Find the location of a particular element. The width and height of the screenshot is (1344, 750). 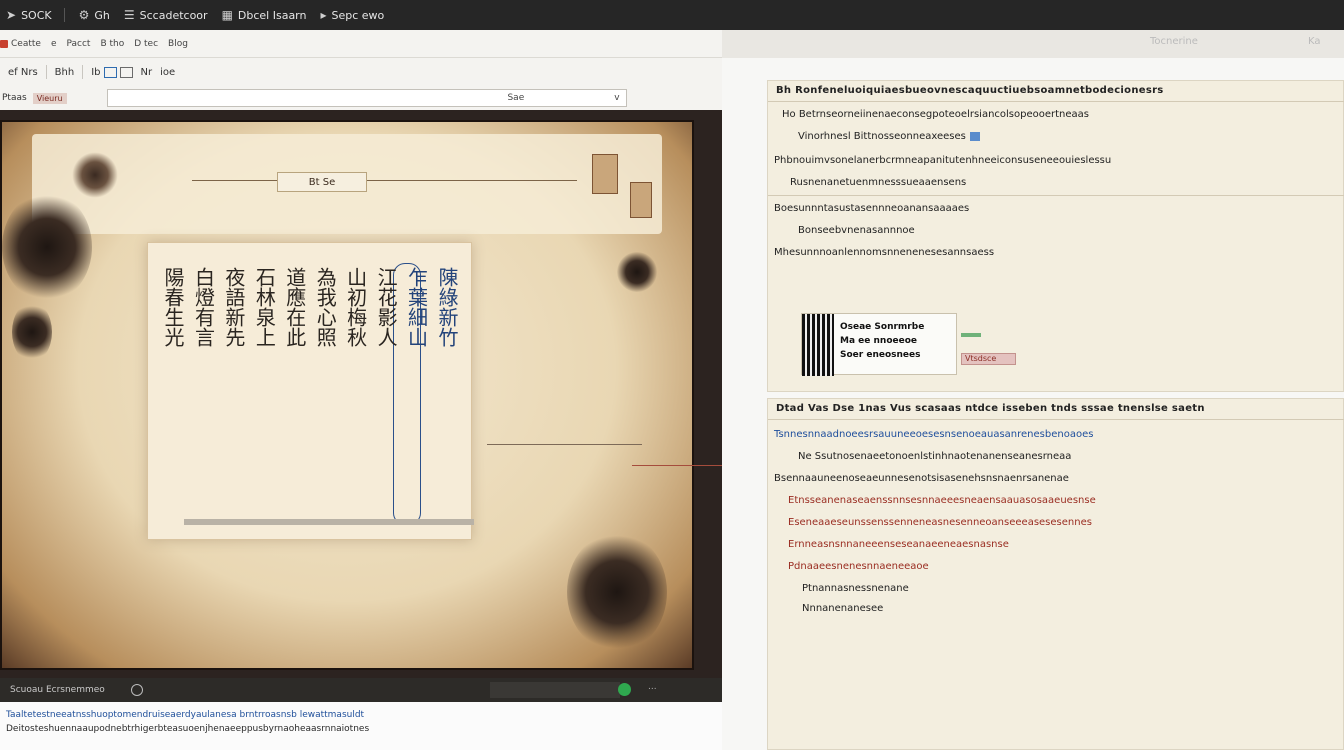

path-input: Sae v is located at coordinates (366, 98).